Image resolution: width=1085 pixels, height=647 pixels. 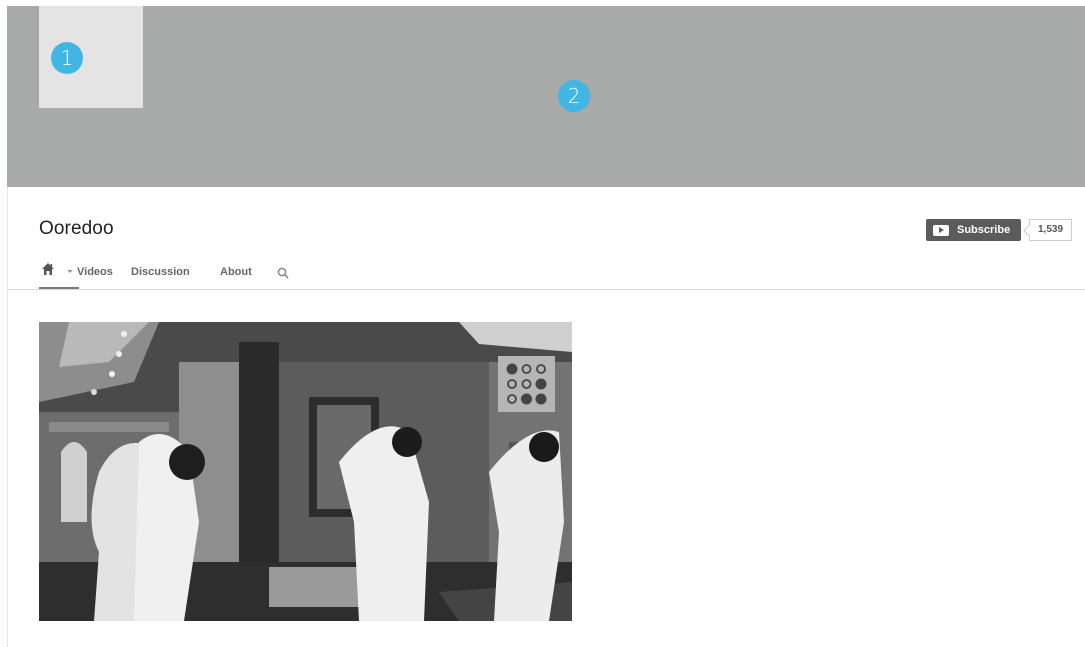 I want to click on annotation-marker-1: 1, so click(x=67, y=58).